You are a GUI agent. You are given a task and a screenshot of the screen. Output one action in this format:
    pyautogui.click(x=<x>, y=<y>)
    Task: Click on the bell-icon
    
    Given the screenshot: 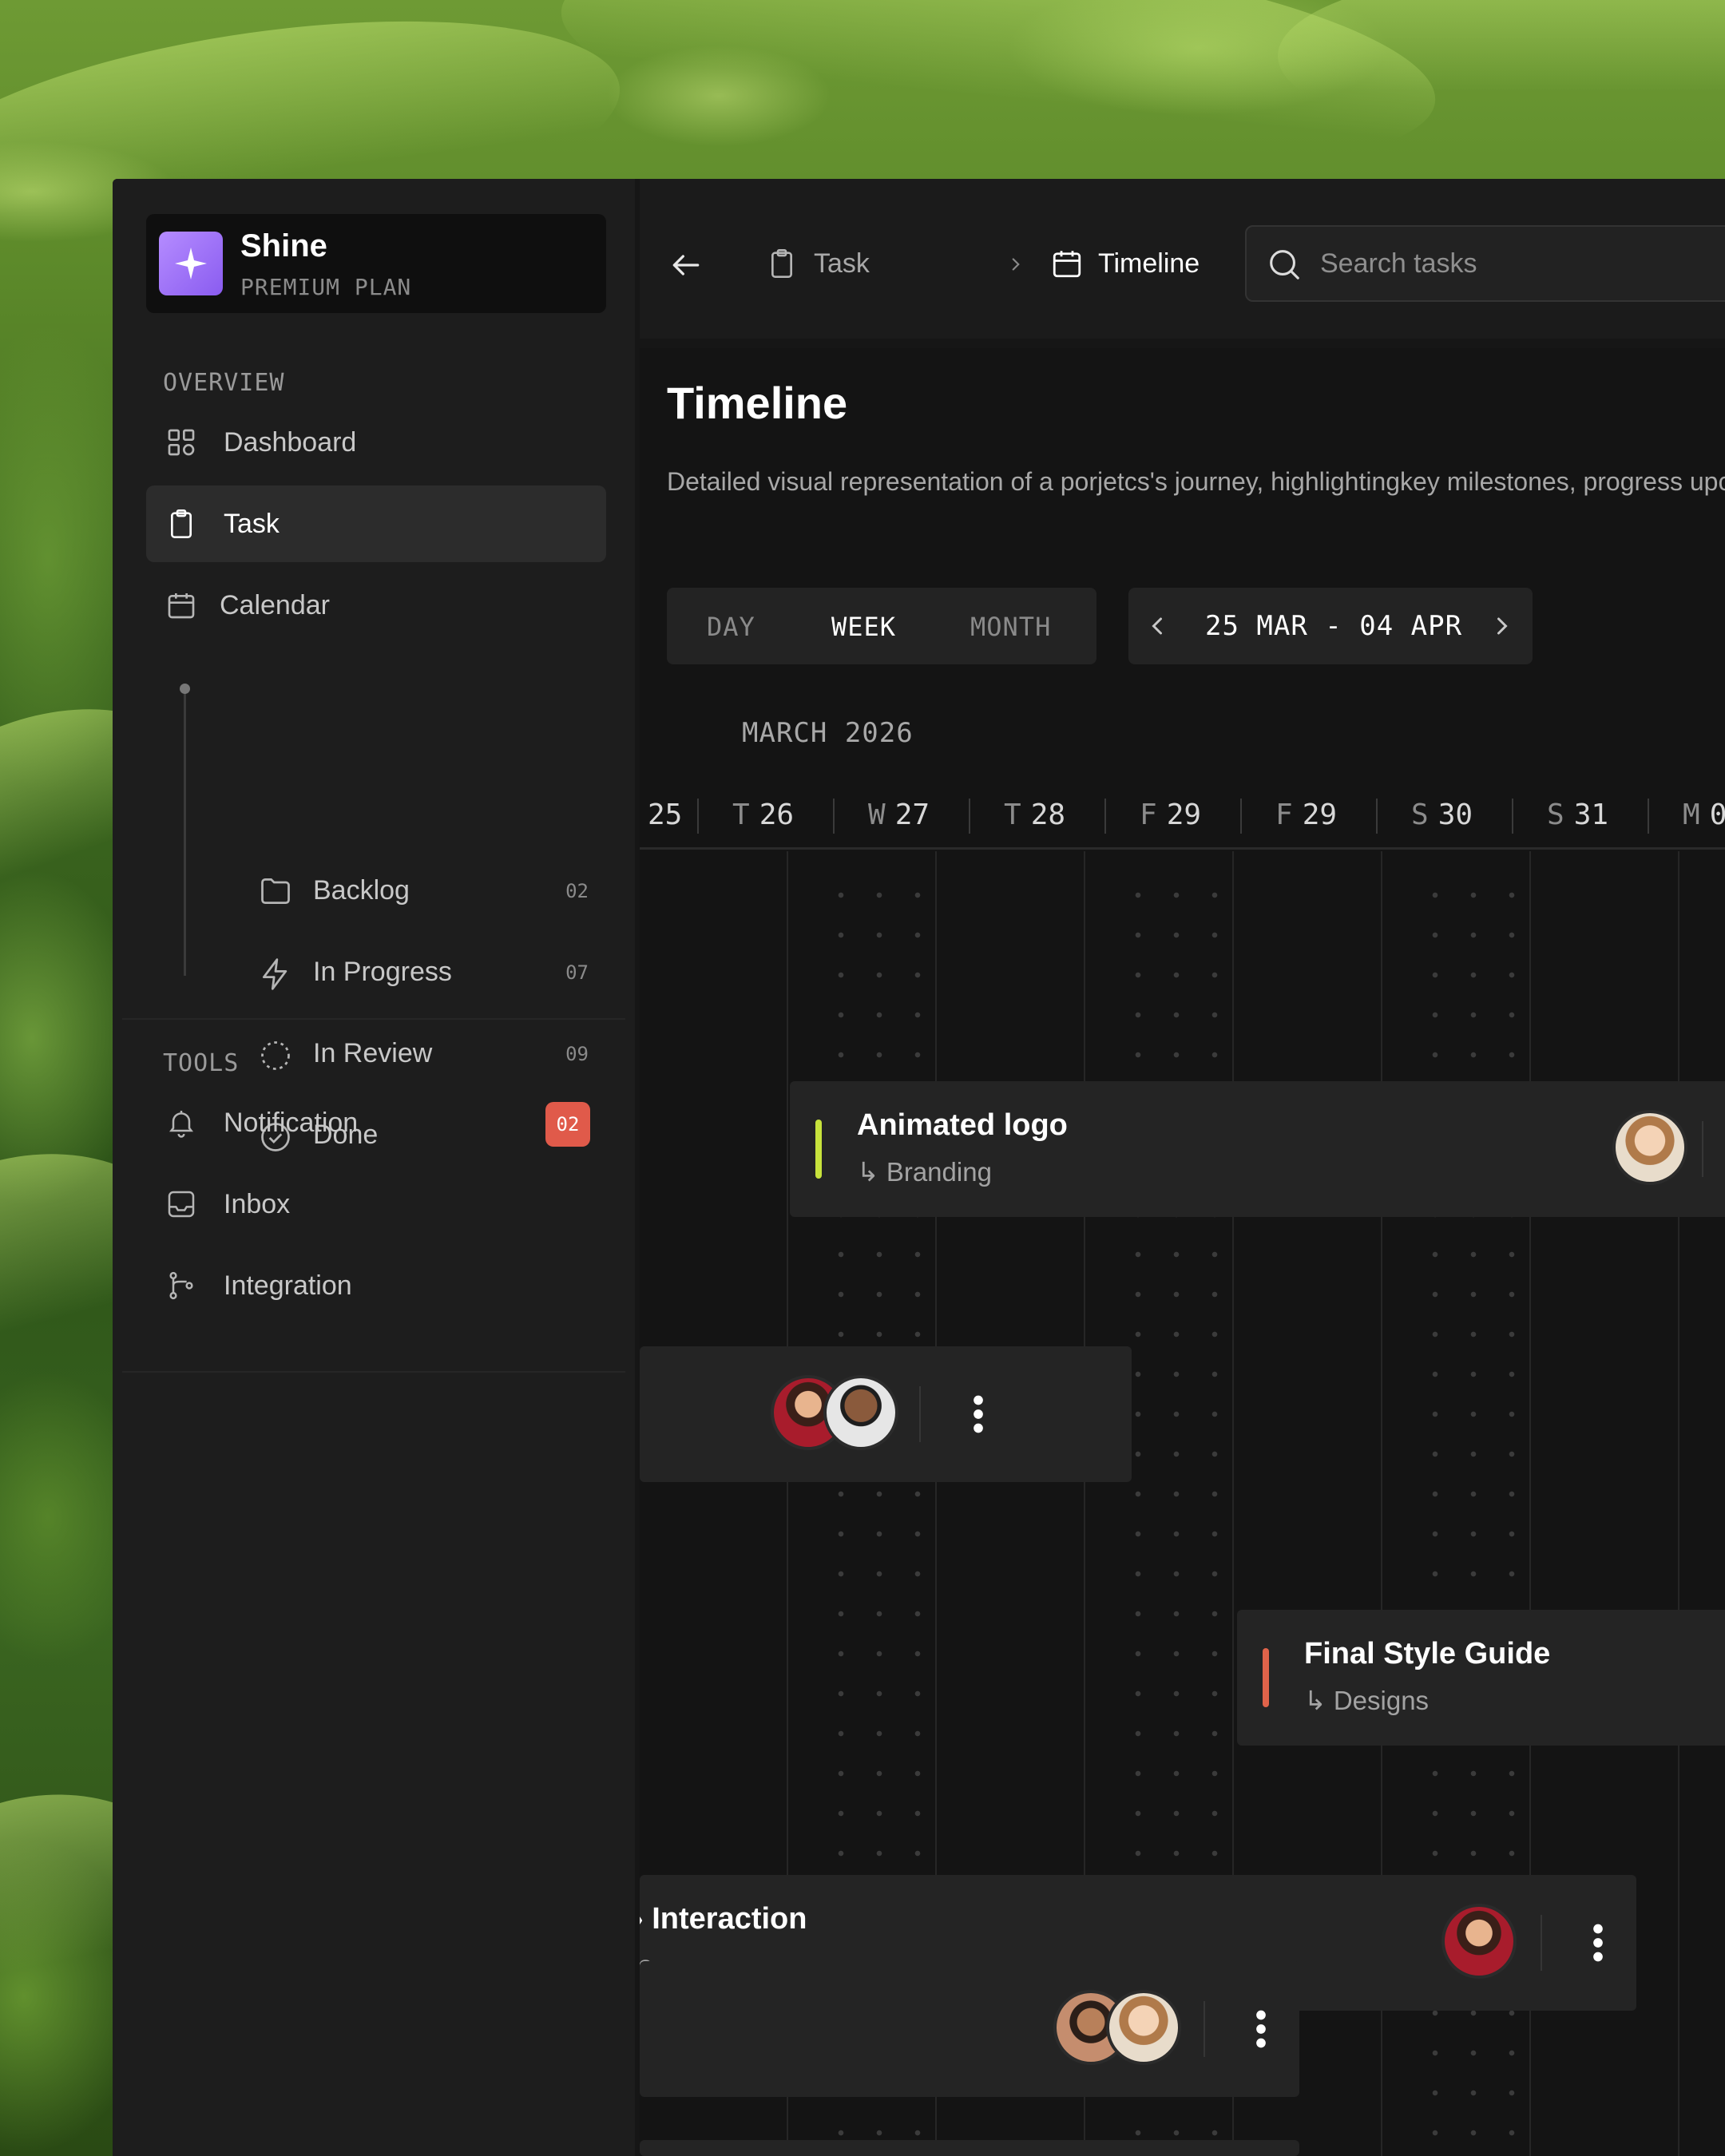 What is the action you would take?
    pyautogui.click(x=181, y=1123)
    